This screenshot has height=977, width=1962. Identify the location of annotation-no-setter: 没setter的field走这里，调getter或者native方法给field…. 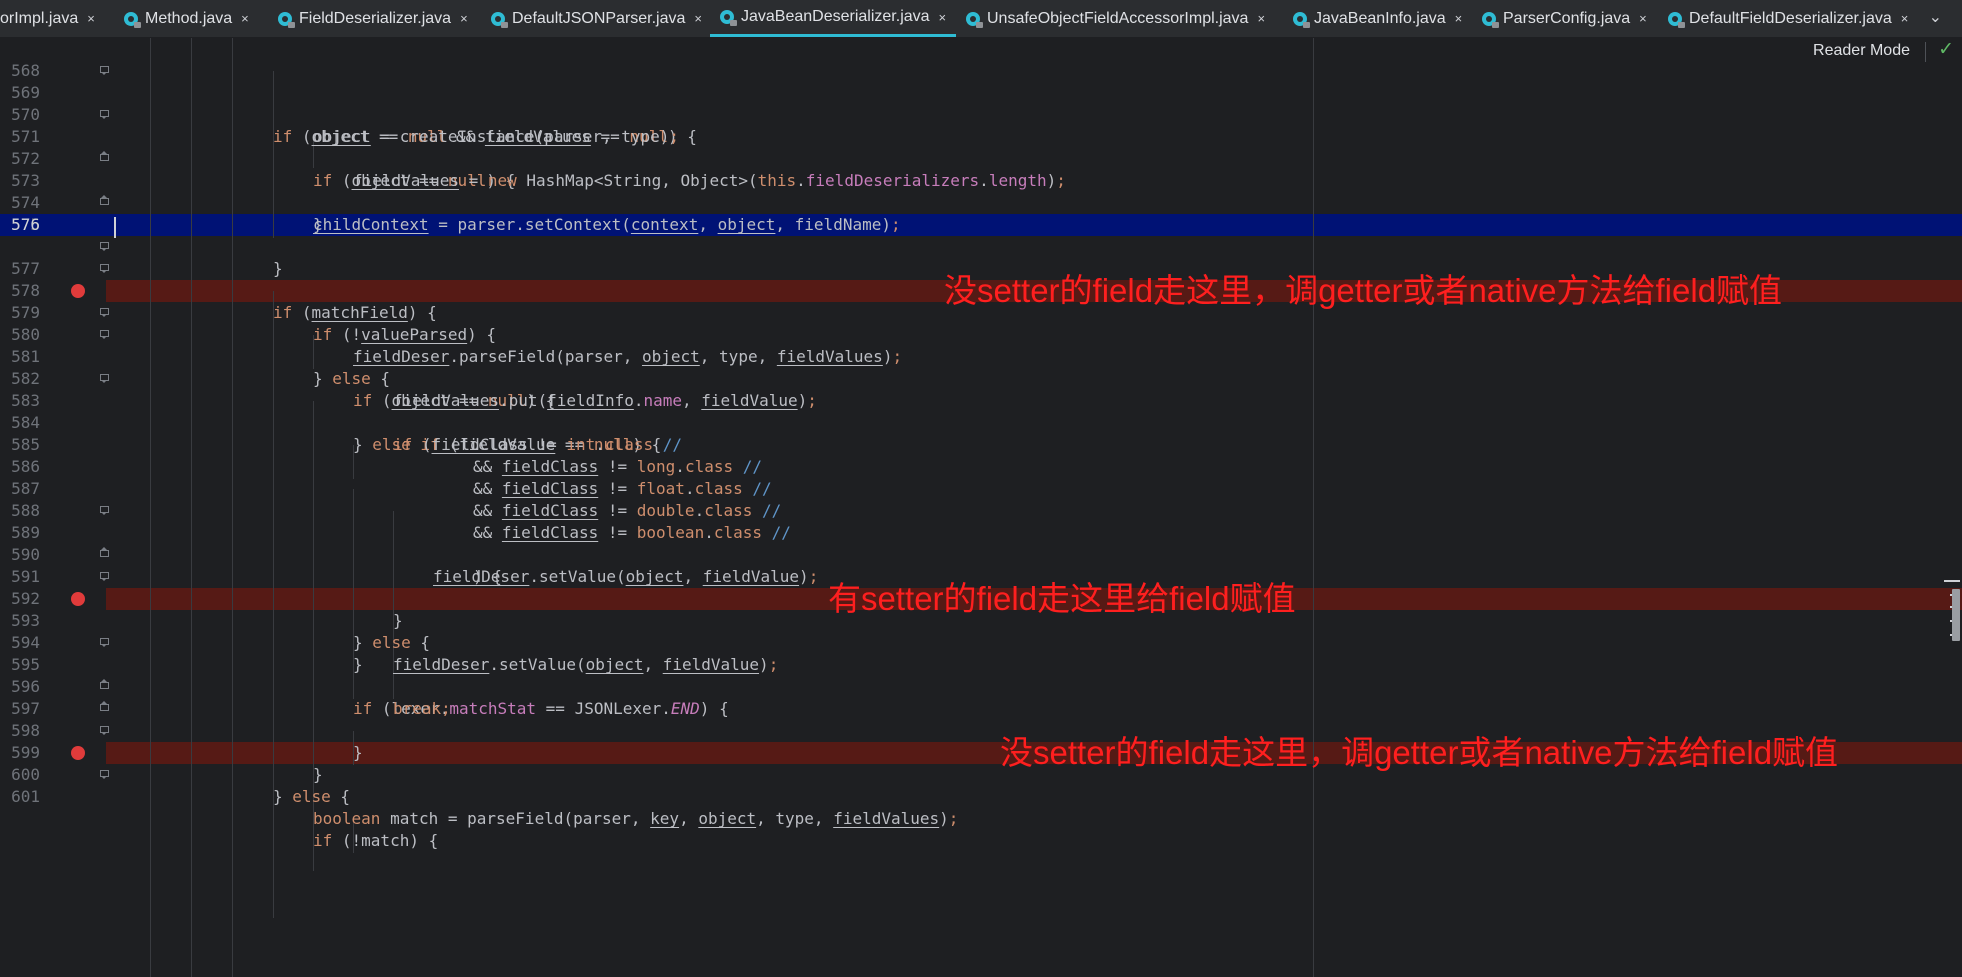
(1419, 752).